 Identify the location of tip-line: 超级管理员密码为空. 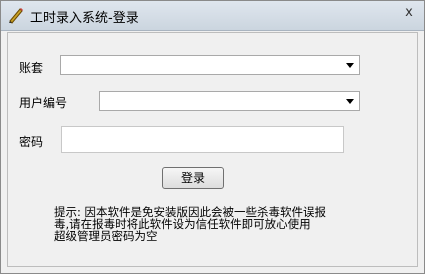
(106, 236).